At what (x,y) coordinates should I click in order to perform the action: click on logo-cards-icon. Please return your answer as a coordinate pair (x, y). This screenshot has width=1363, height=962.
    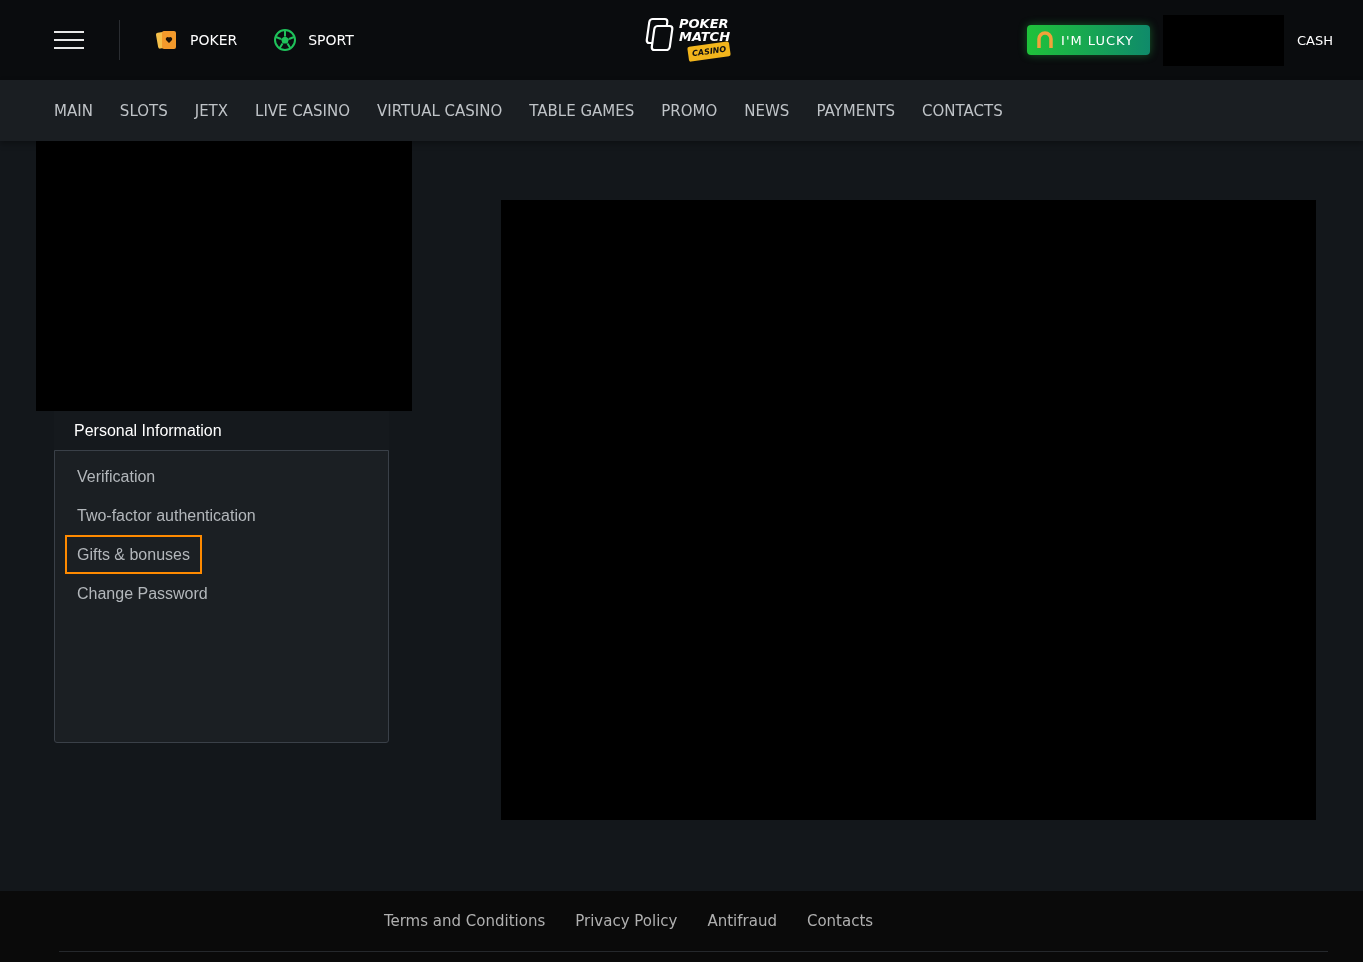
    Looking at the image, I should click on (660, 35).